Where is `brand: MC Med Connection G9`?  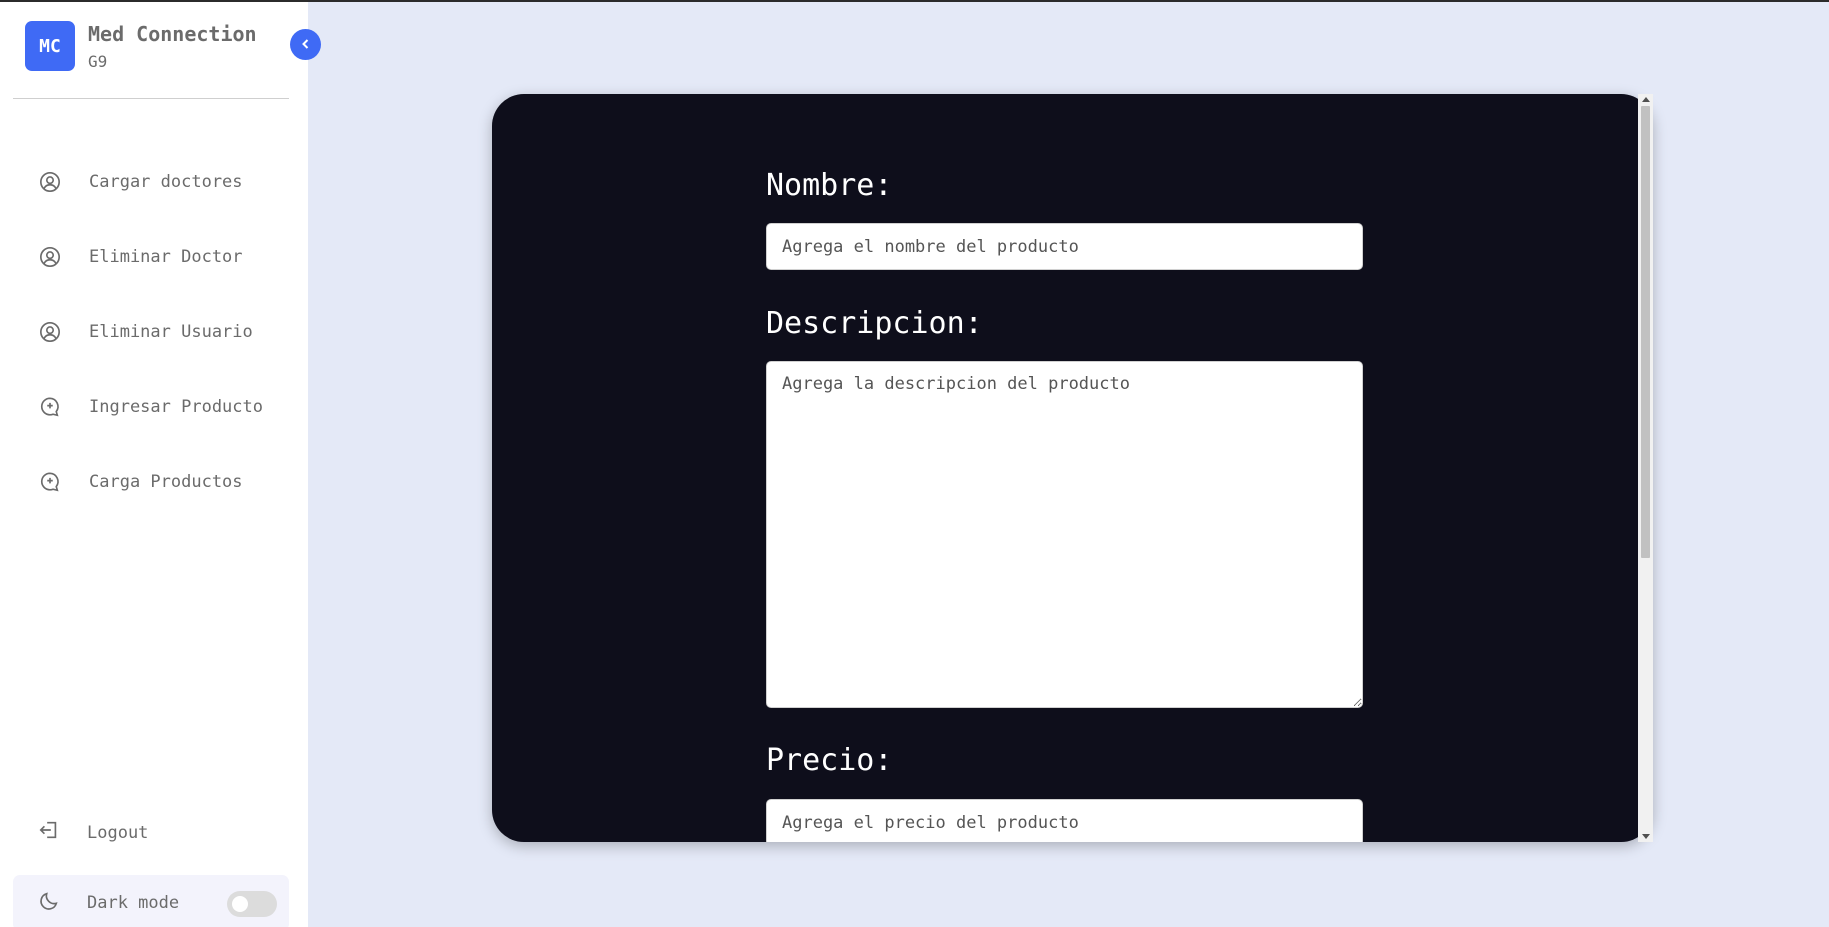 brand: MC Med Connection G9 is located at coordinates (141, 47).